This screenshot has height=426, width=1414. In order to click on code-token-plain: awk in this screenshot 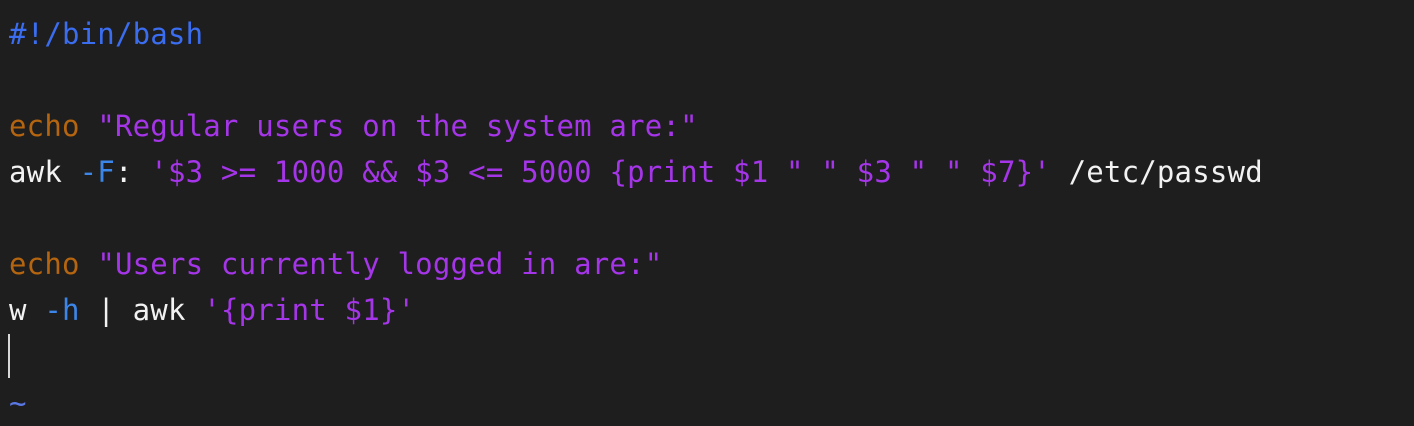, I will do `click(44, 172)`.